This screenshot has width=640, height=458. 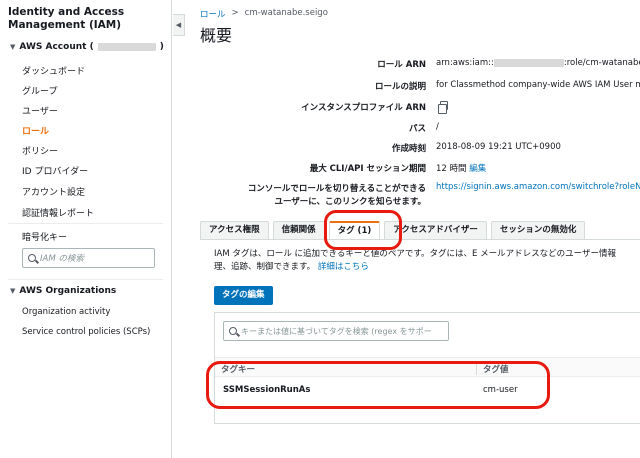 I want to click on path-label: パス, so click(x=417, y=129).